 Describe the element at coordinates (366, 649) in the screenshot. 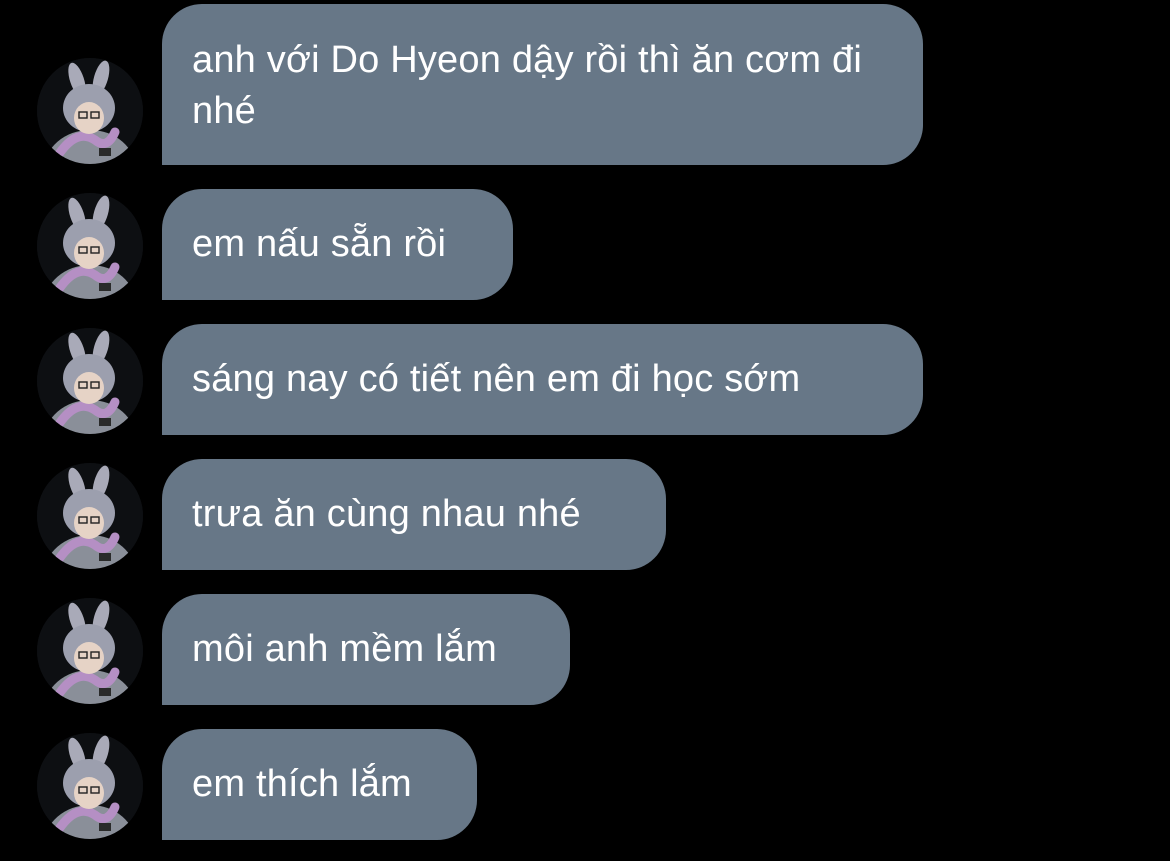

I see `message-bubble: môi anh mềm lắm` at that location.